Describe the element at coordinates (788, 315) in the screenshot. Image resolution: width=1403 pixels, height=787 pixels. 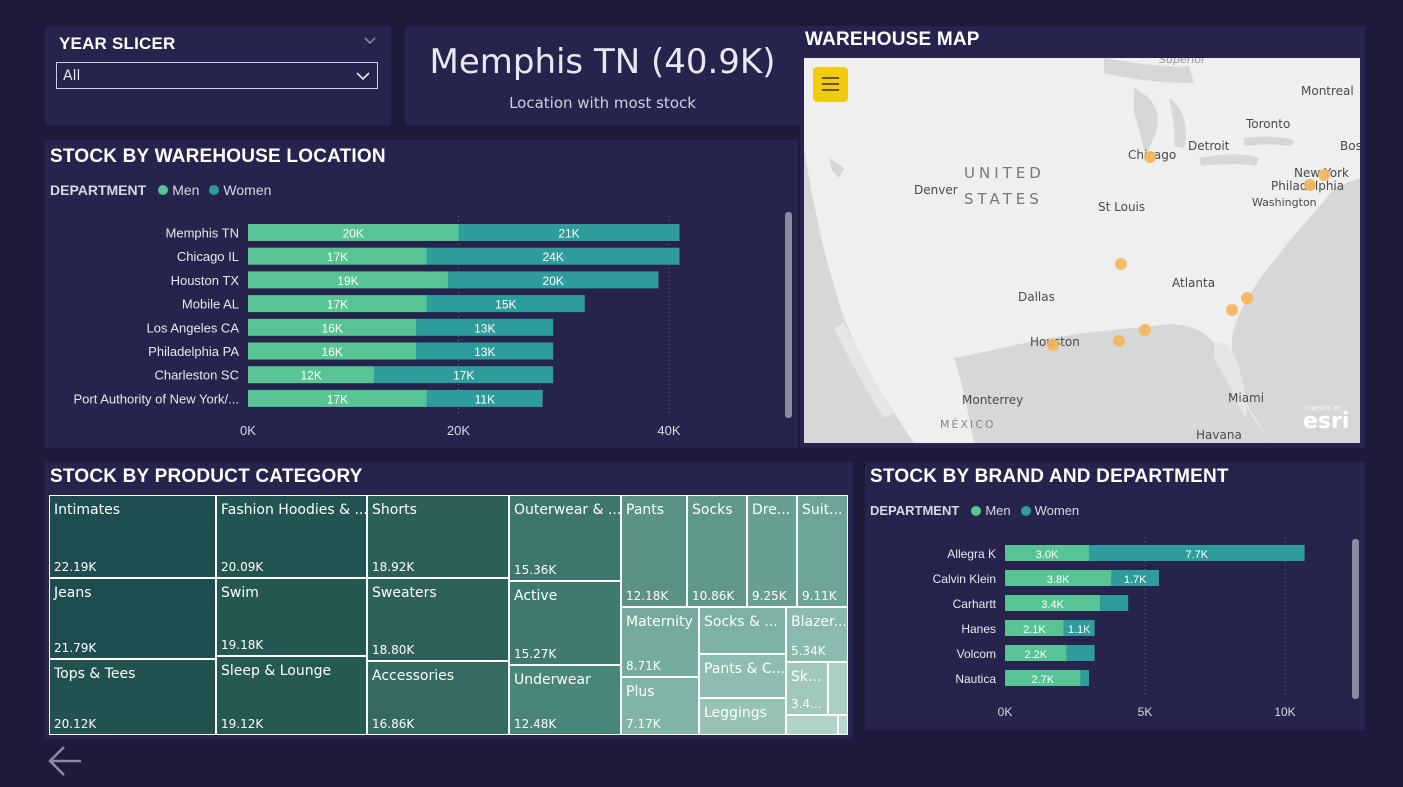
I see `warehouse-scrollbar` at that location.